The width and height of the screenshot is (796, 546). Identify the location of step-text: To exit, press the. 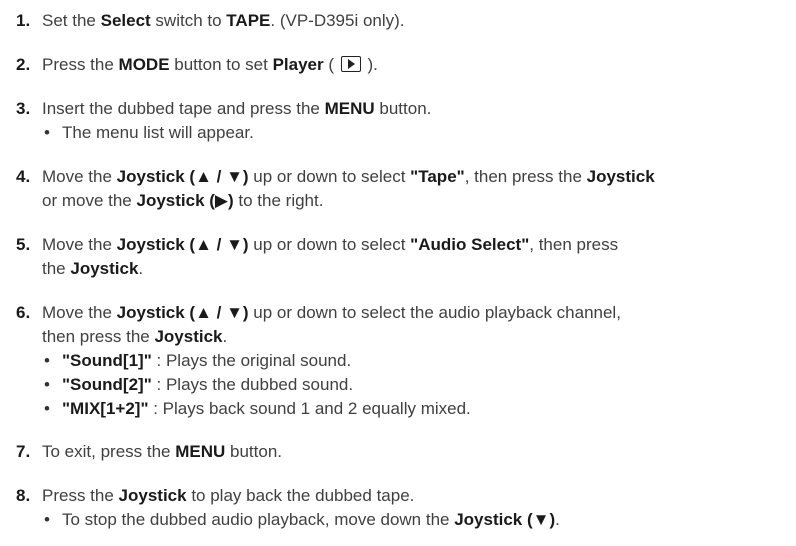
(109, 451).